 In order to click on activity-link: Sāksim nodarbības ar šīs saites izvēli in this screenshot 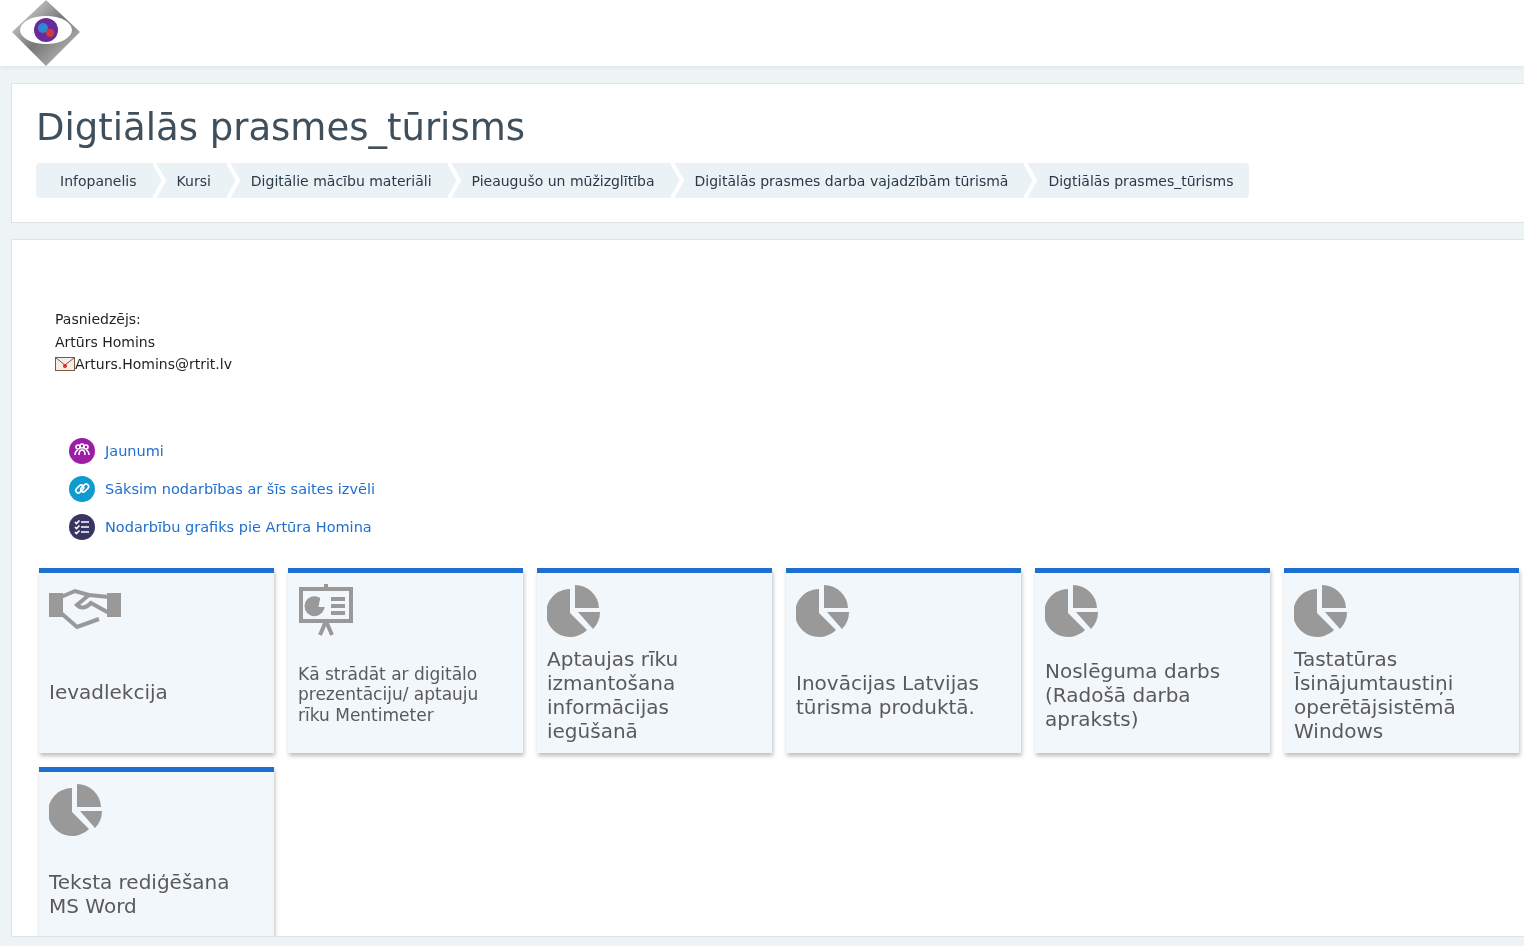, I will do `click(240, 488)`.